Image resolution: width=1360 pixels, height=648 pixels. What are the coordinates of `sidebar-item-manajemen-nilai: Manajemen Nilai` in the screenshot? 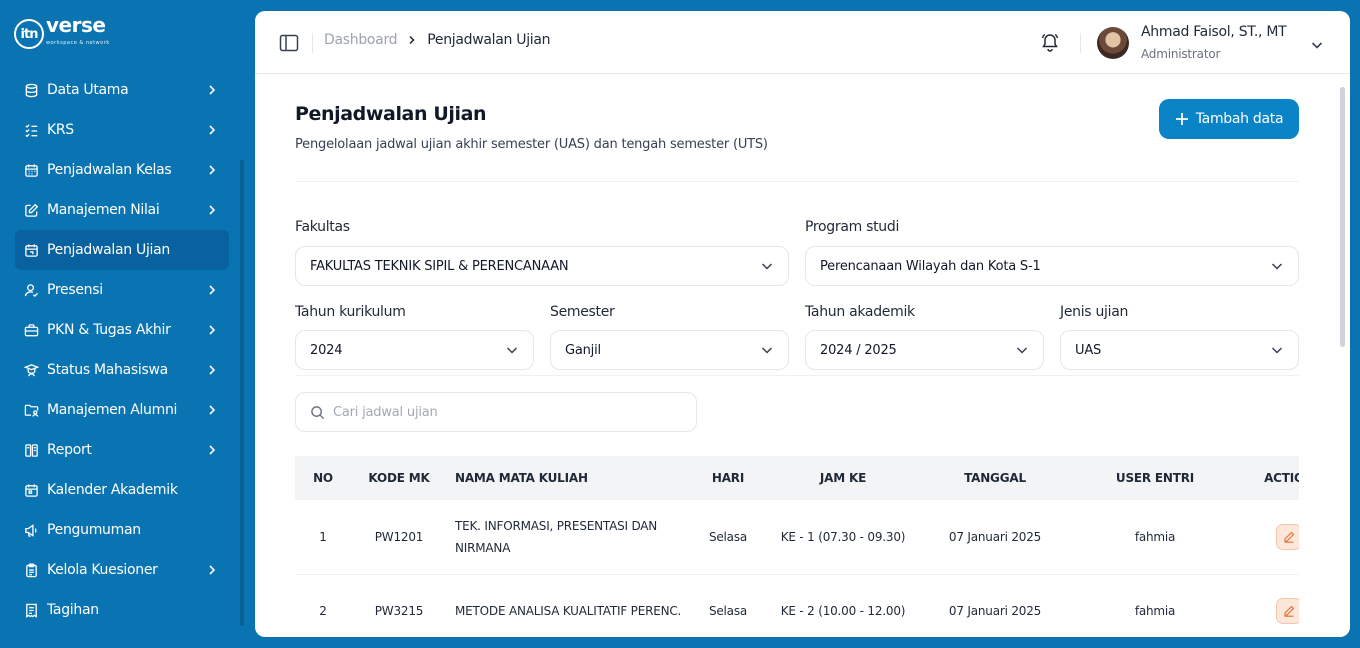 It's located at (122, 210).